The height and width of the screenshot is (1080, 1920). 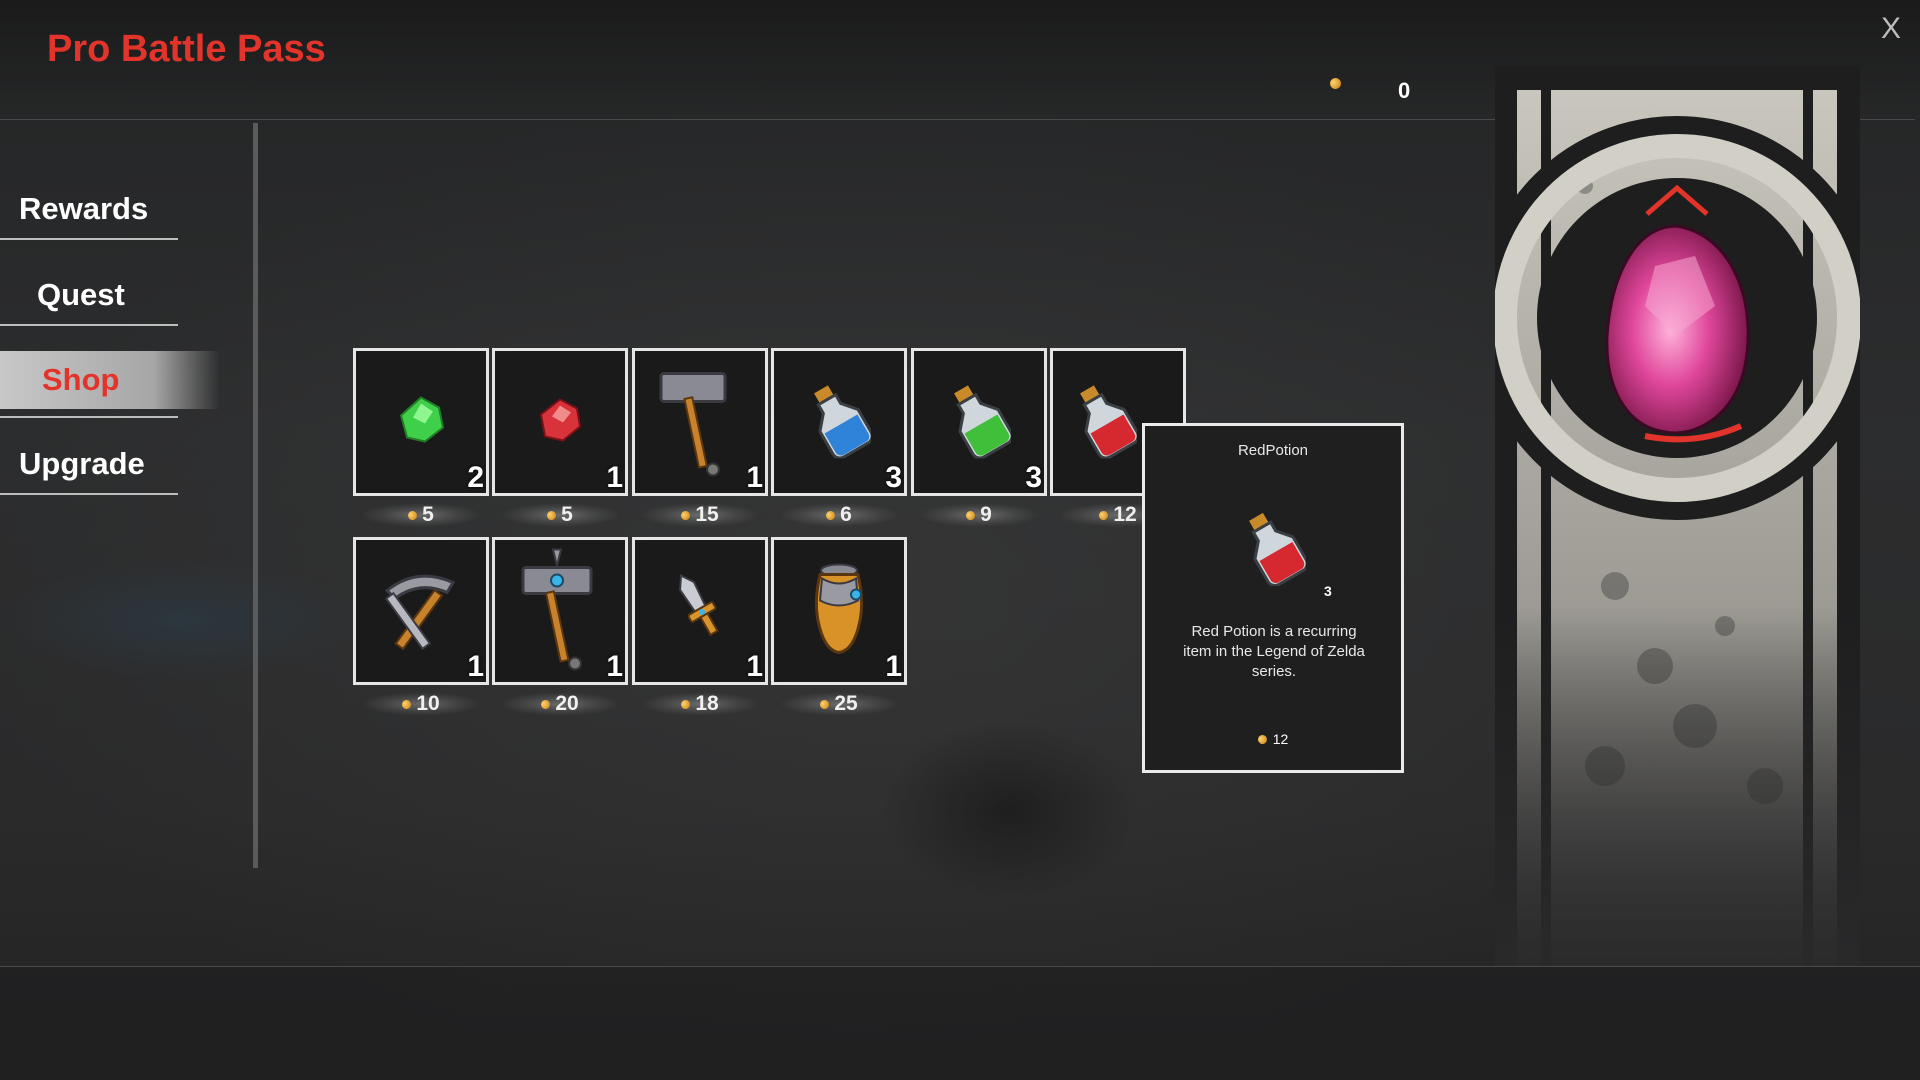 I want to click on item-price: 25, so click(x=839, y=704).